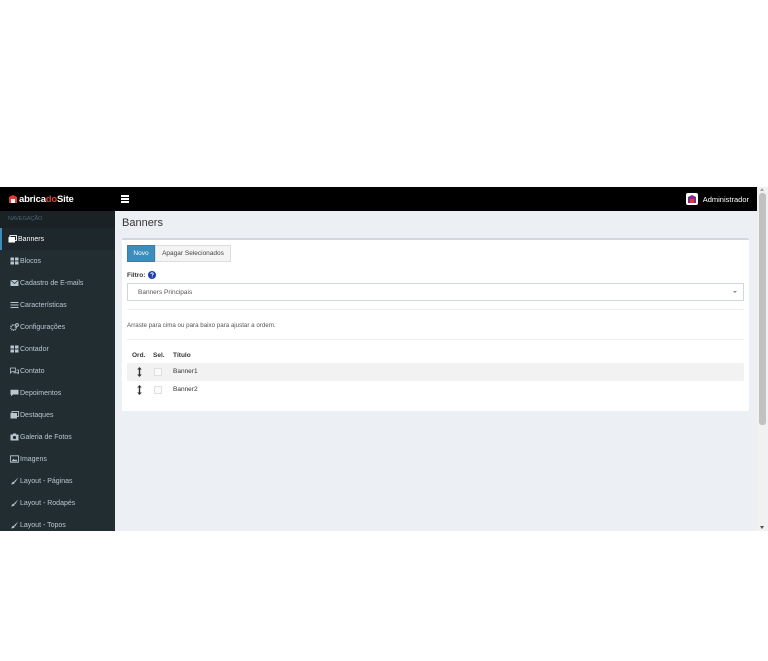 The height and width of the screenshot is (661, 768). I want to click on sidebar-item-cadastro-emails: Cadastro de E-mails, so click(57, 283).